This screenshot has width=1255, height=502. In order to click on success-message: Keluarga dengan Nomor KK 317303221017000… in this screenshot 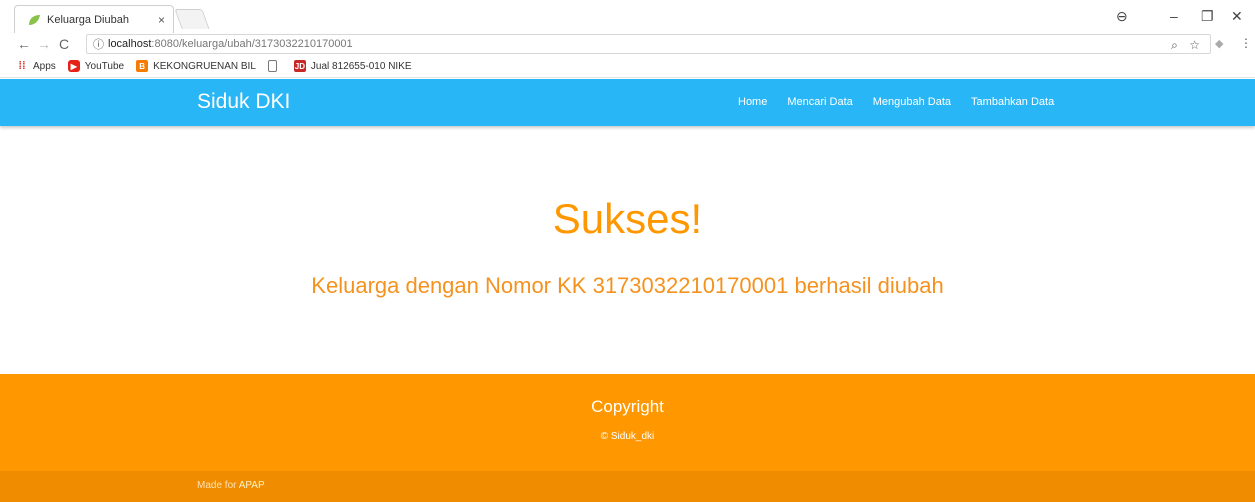, I will do `click(627, 285)`.